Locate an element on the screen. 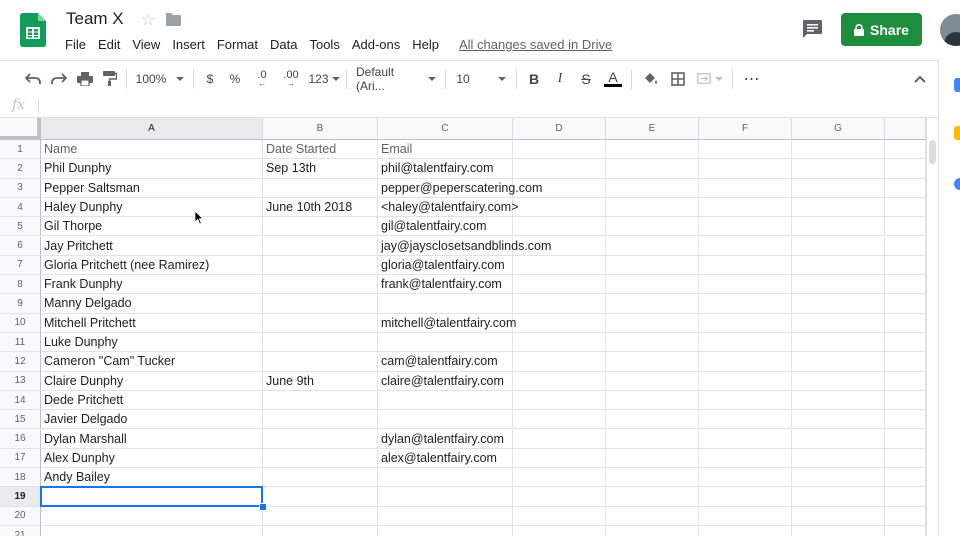  cell: gil@talentfairy.com is located at coordinates (445, 227).